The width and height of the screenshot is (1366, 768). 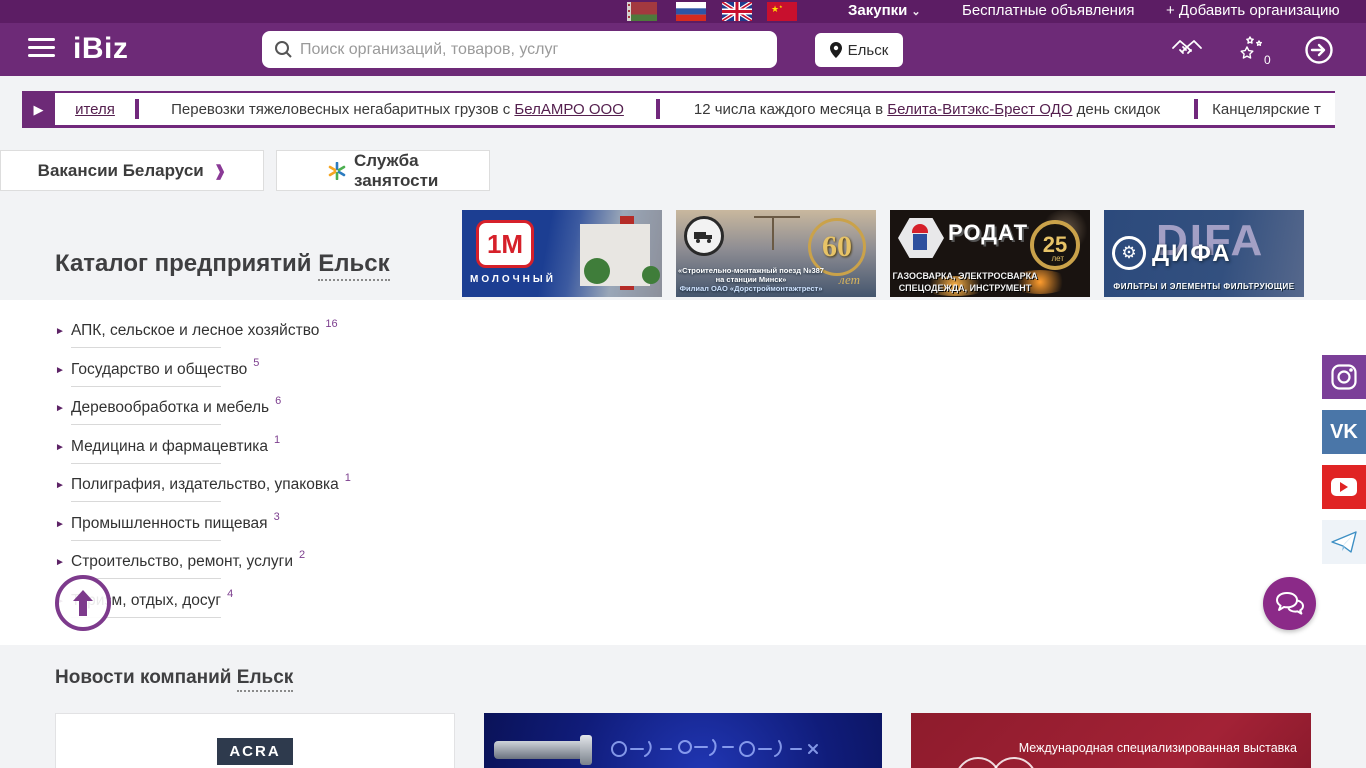 What do you see at coordinates (1253, 11) in the screenshot?
I see `add-organization-link: + Добавить организацию` at bounding box center [1253, 11].